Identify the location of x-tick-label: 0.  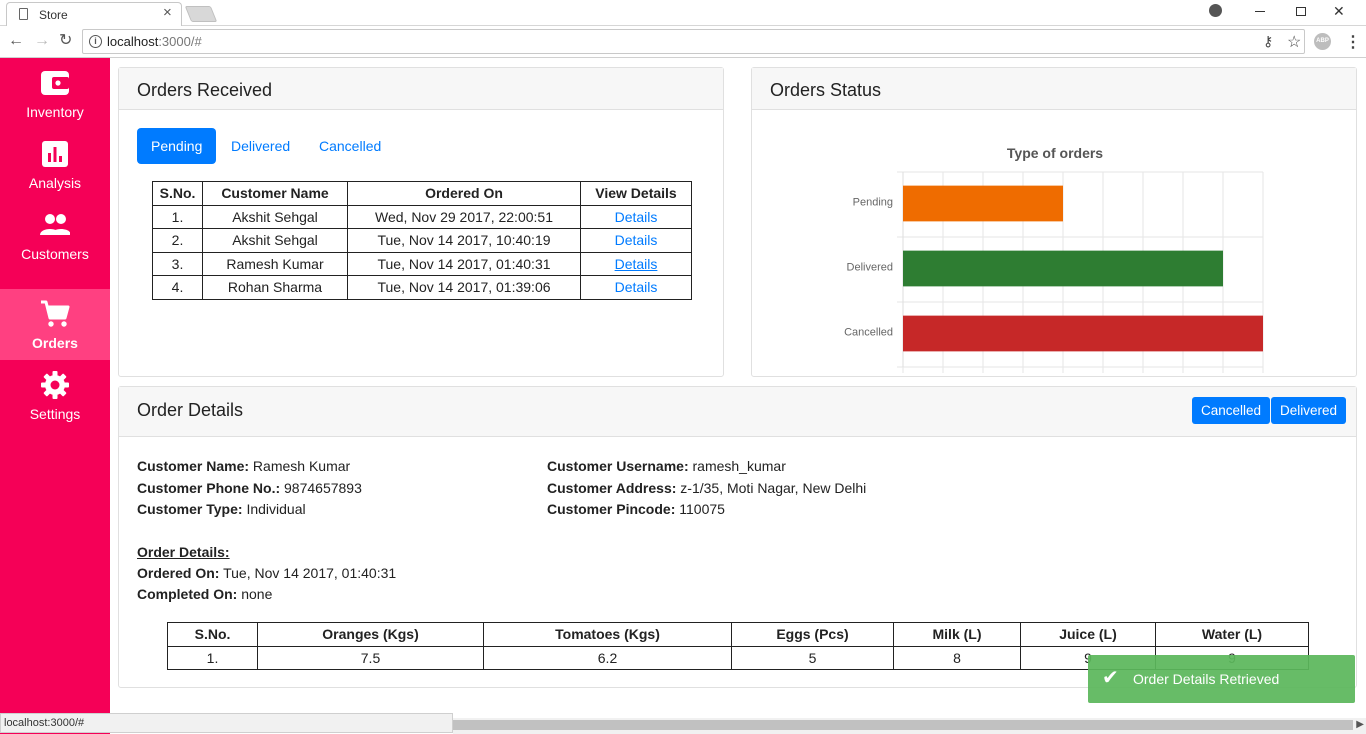
(903, 375).